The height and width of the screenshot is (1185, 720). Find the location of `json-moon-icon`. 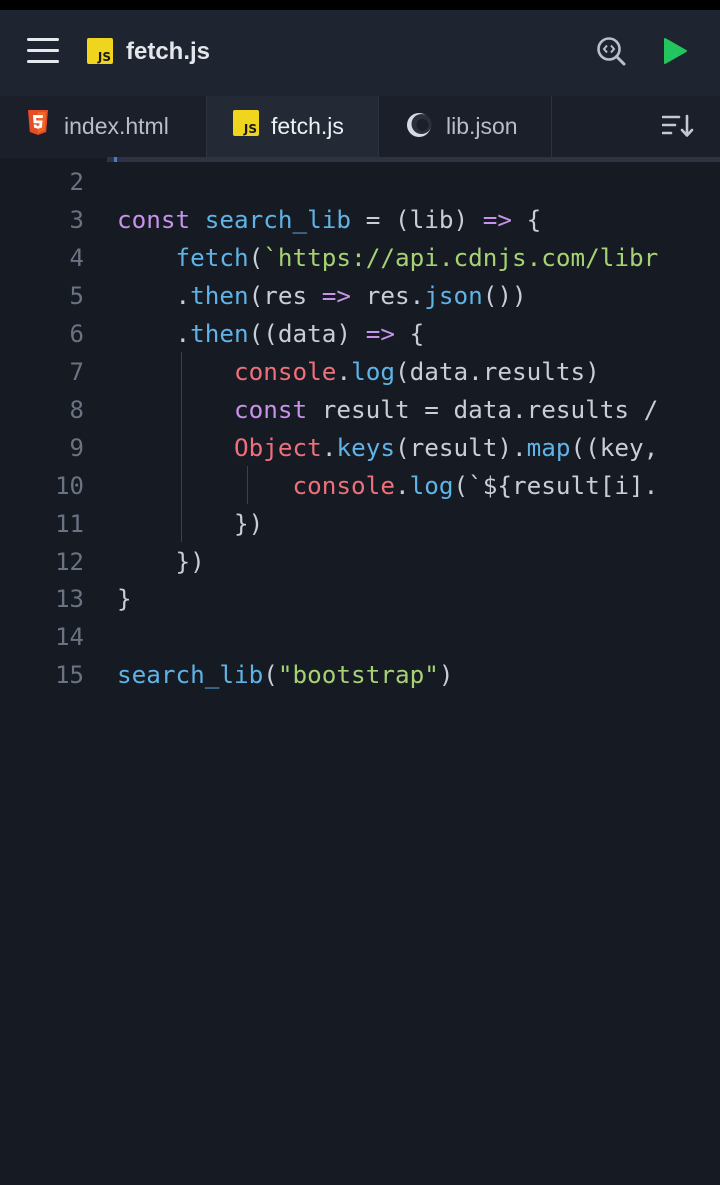

json-moon-icon is located at coordinates (419, 125).